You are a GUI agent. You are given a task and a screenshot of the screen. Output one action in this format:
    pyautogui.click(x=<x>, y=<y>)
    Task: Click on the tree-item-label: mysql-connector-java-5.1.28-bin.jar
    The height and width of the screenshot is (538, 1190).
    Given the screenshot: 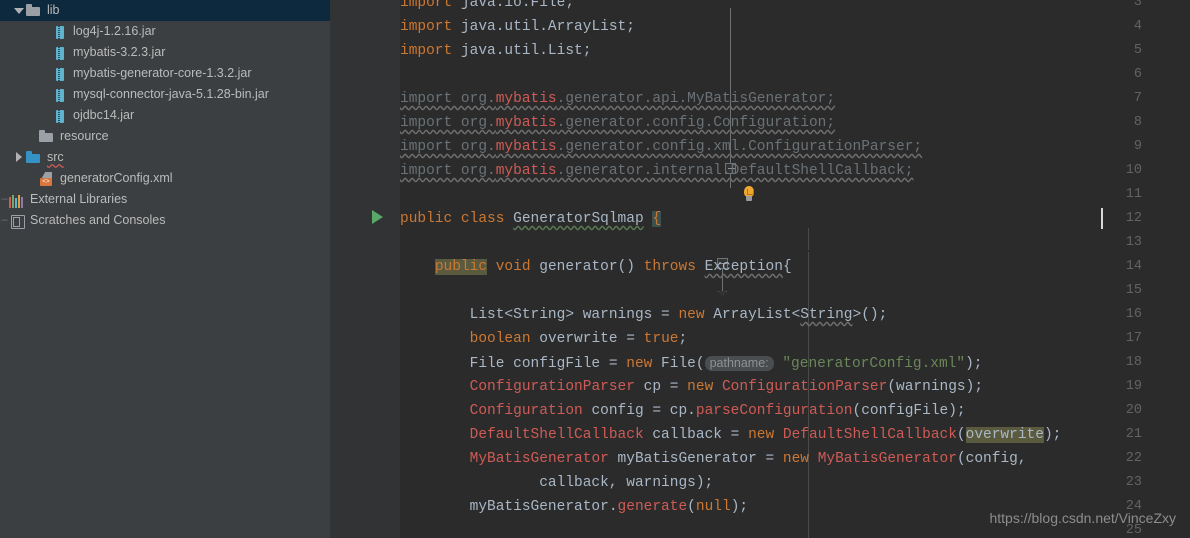 What is the action you would take?
    pyautogui.click(x=171, y=94)
    